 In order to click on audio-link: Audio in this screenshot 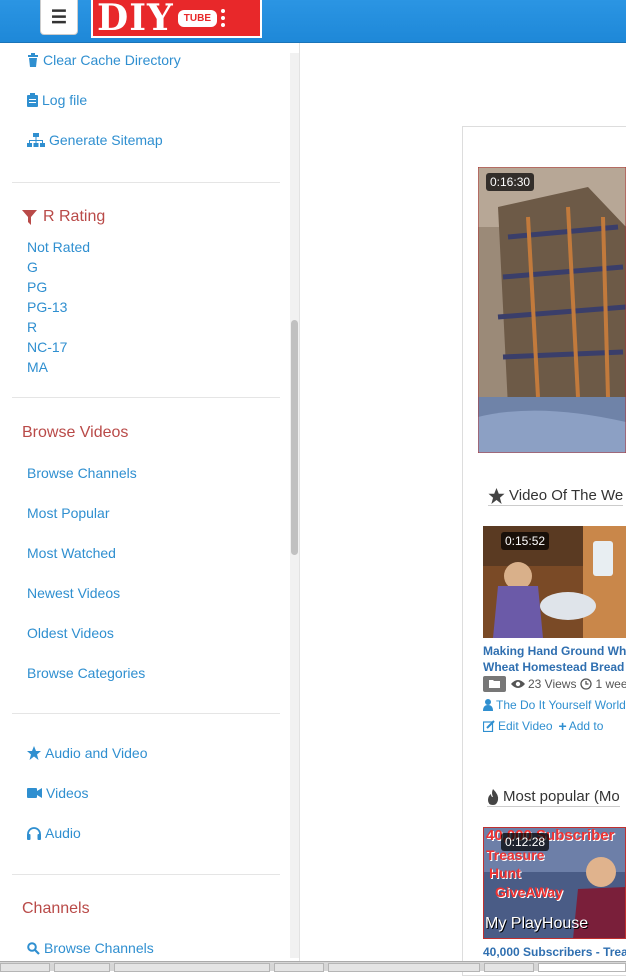, I will do `click(54, 833)`.